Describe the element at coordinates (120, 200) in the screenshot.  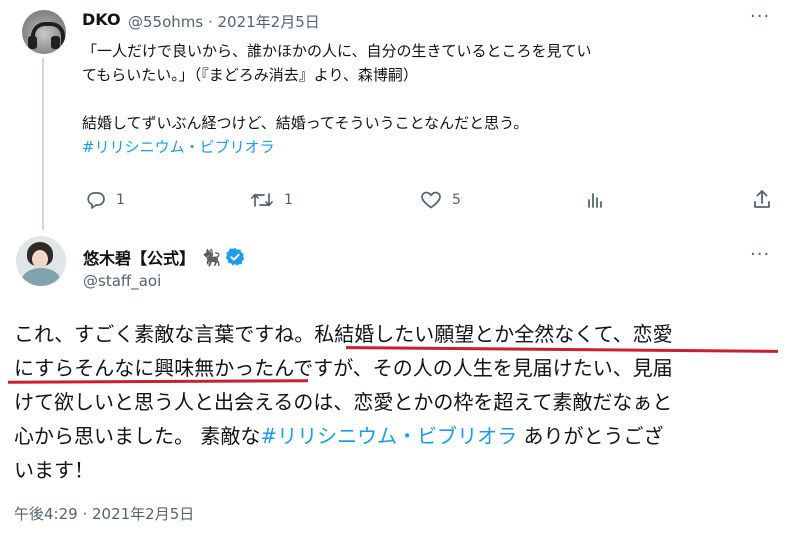
I see `reply-count: 1` at that location.